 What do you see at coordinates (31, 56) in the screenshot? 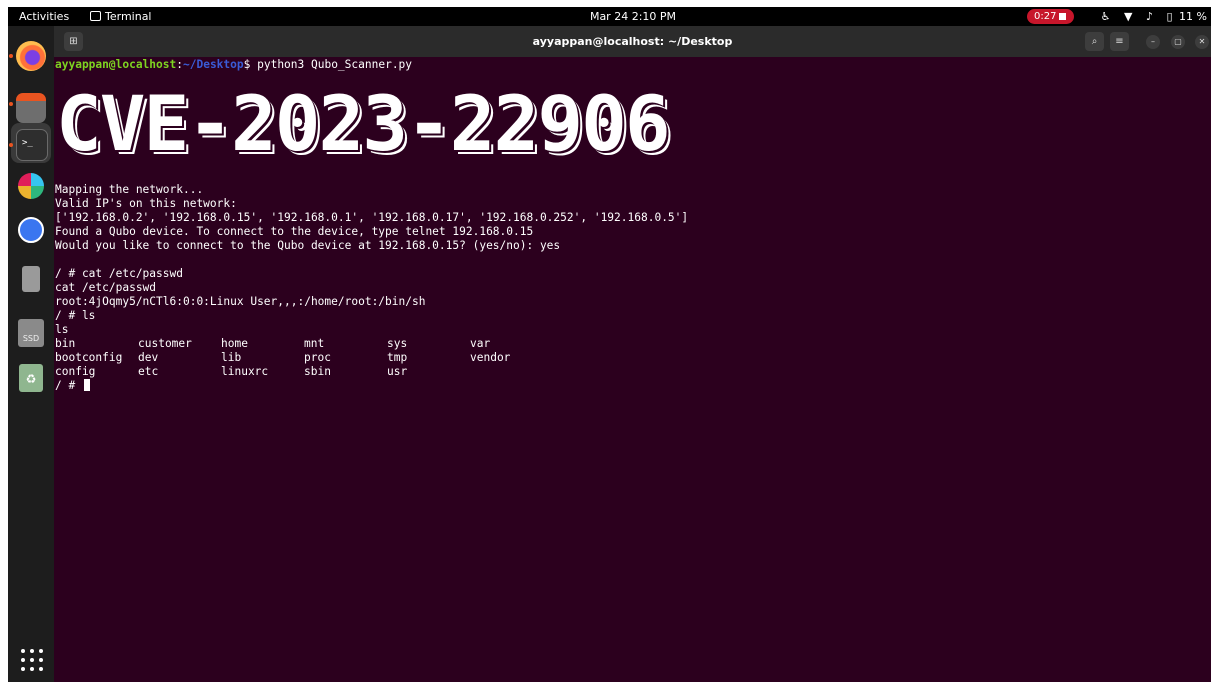
I see `firefox-icon` at bounding box center [31, 56].